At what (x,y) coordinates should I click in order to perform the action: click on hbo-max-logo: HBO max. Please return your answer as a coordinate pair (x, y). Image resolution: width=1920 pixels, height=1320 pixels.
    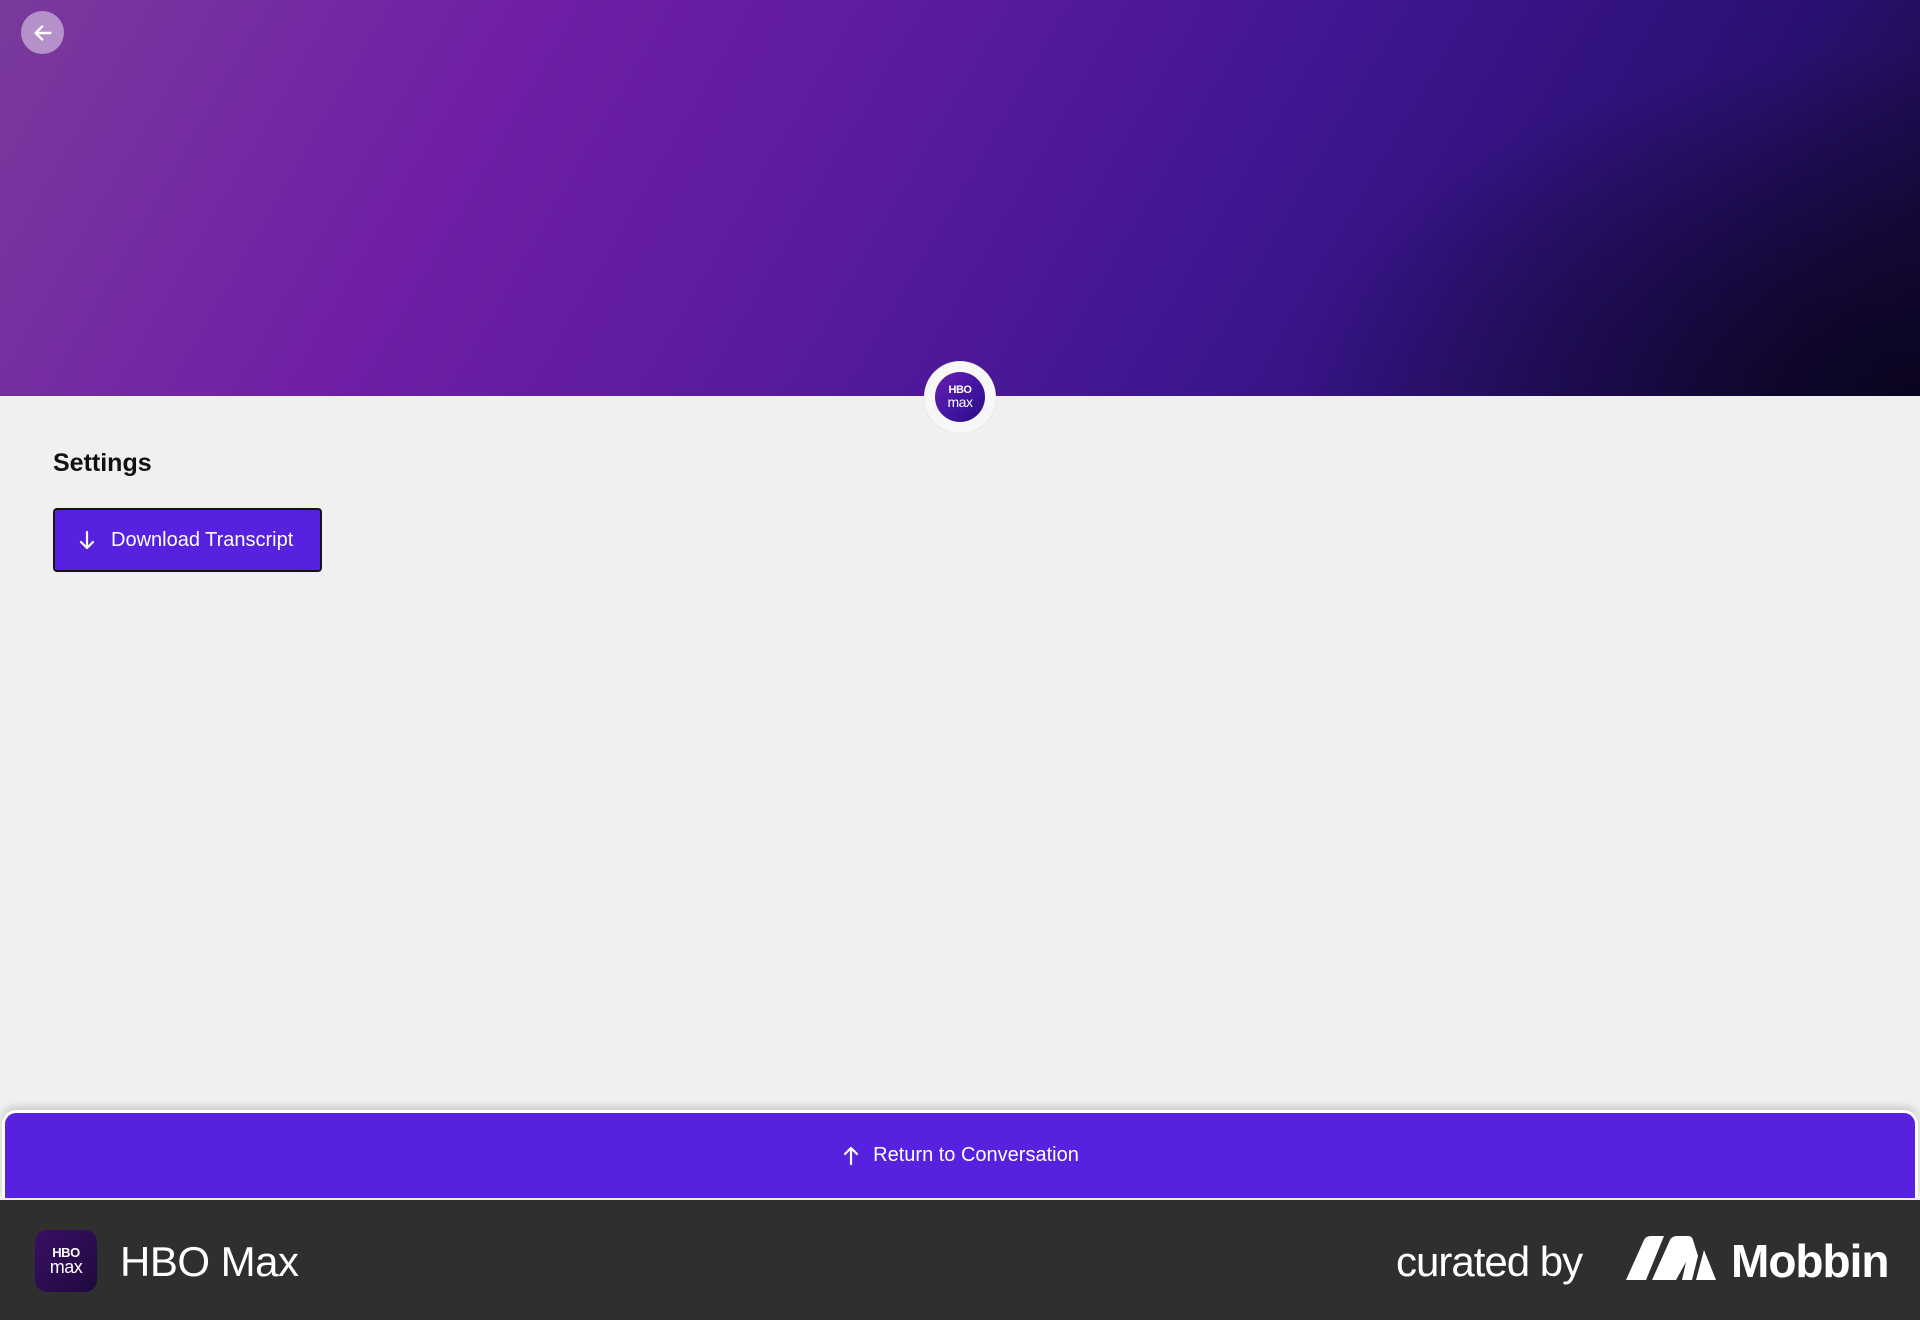
    Looking at the image, I should click on (960, 397).